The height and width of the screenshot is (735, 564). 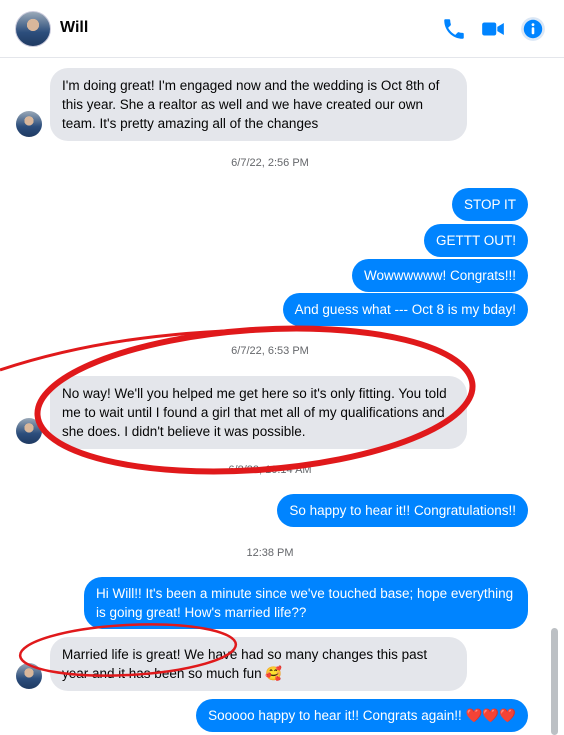 What do you see at coordinates (270, 470) in the screenshot?
I see `timestamp: 6/8/22, 10:14 AM` at bounding box center [270, 470].